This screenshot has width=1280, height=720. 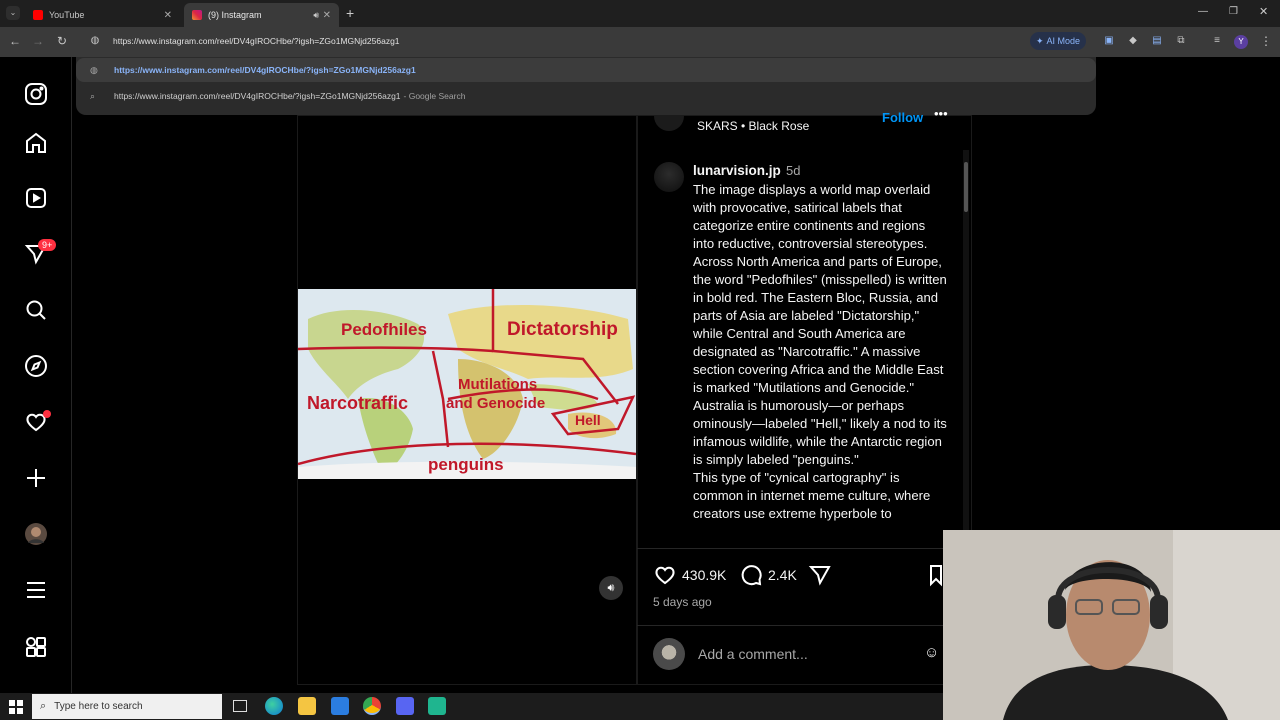 I want to click on also-from-meta-icon, so click(x=36, y=647).